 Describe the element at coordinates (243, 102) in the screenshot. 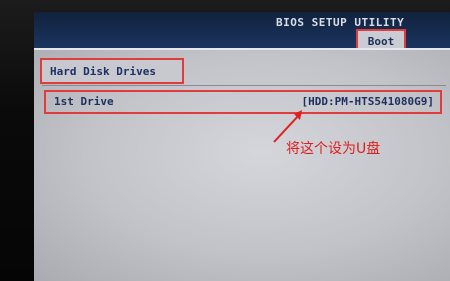

I see `drive-row-1st: 1st Drive [HDD:PM-HTS541080G9]` at that location.